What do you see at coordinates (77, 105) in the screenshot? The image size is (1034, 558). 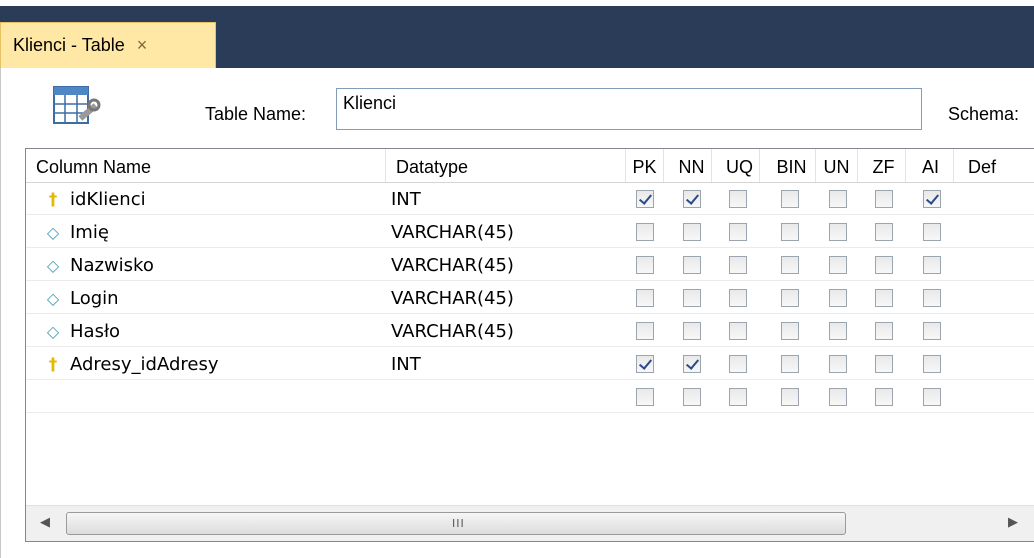 I see `table-editor-icon` at bounding box center [77, 105].